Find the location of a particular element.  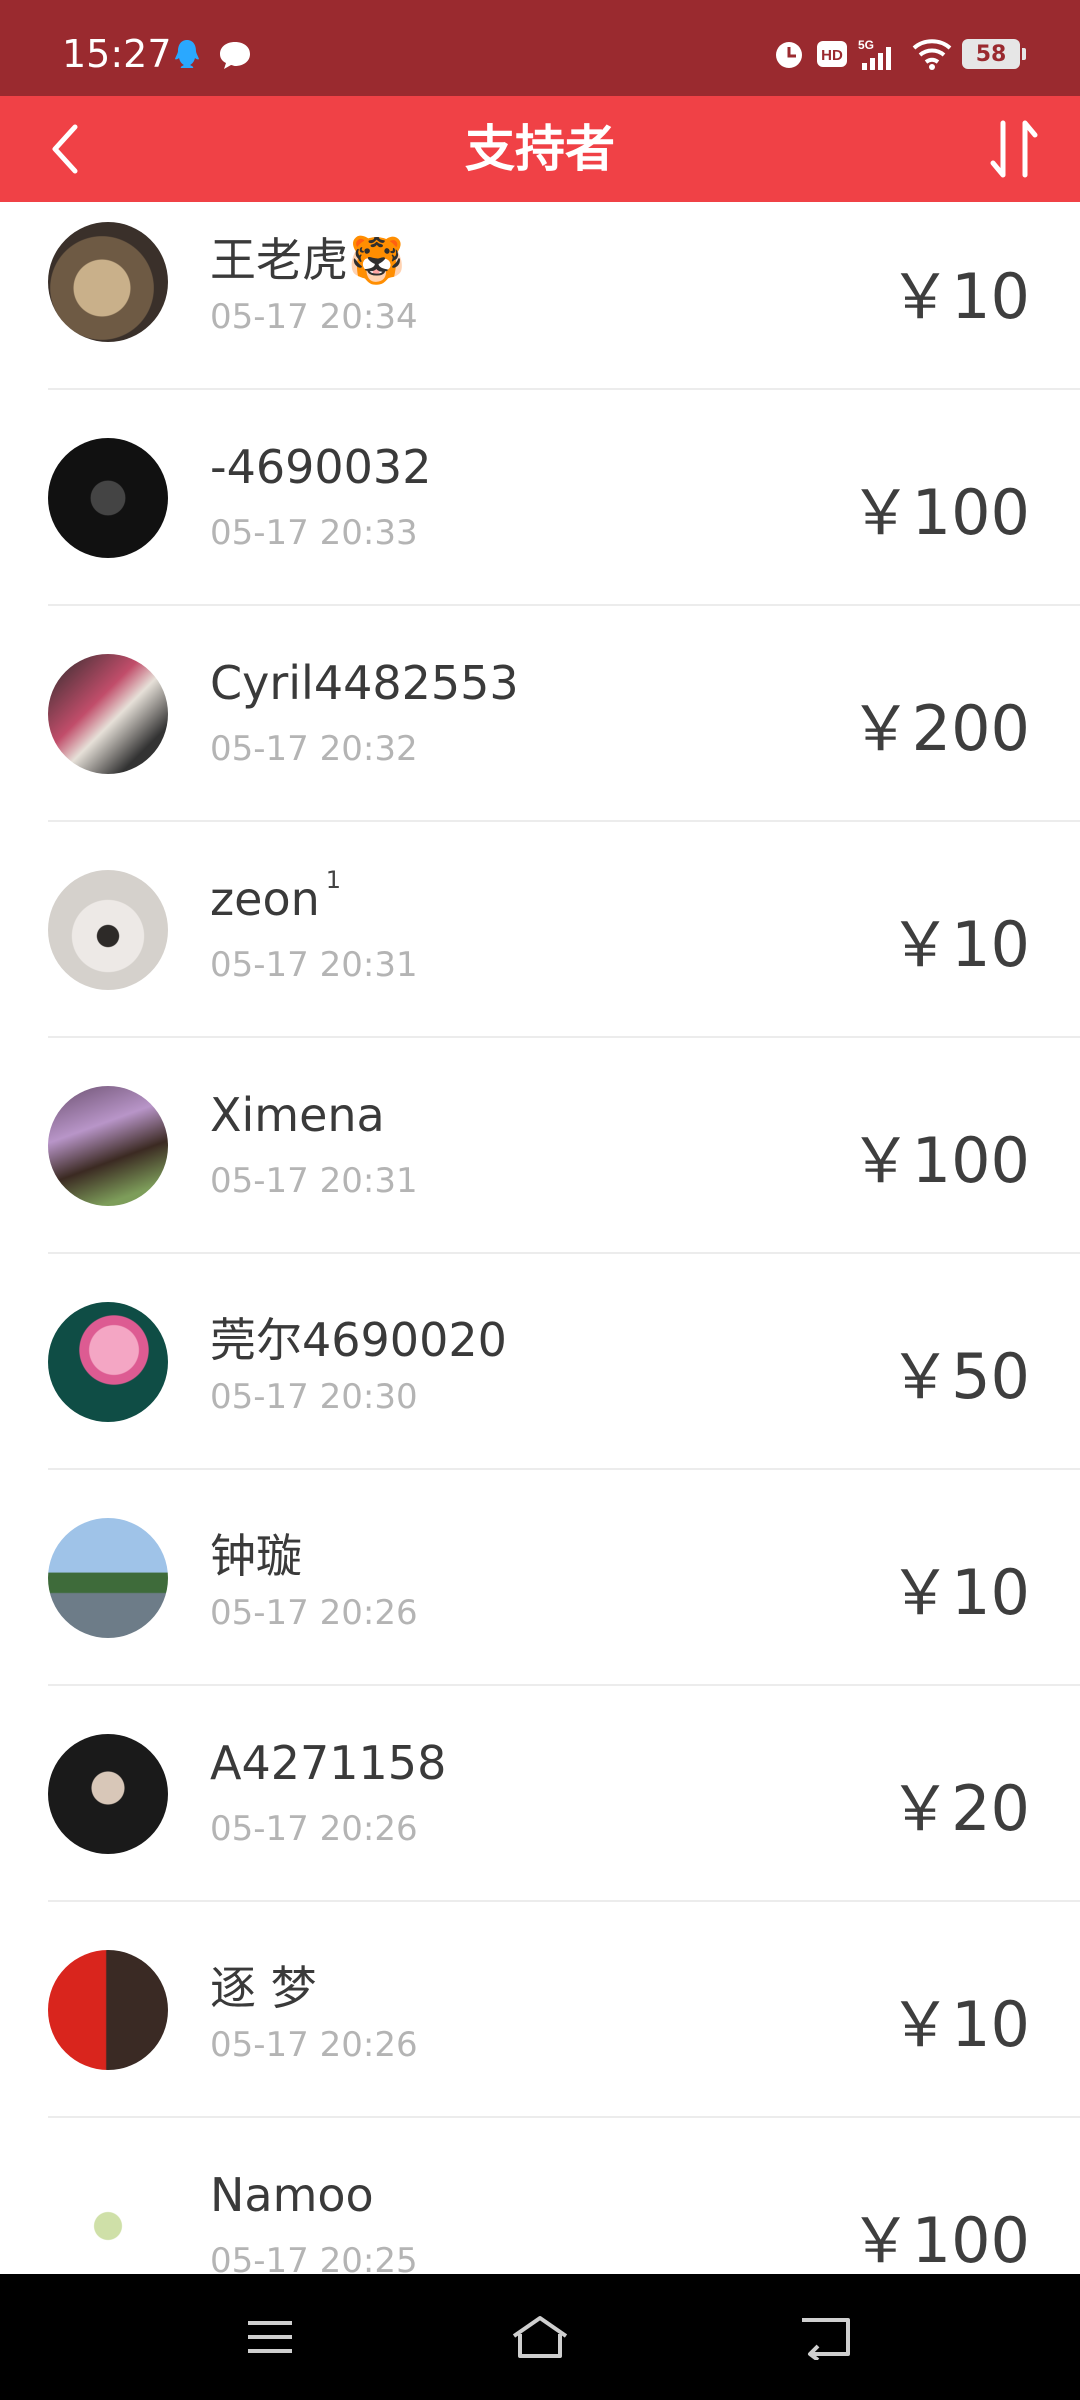

sort-icon is located at coordinates (1014, 149).